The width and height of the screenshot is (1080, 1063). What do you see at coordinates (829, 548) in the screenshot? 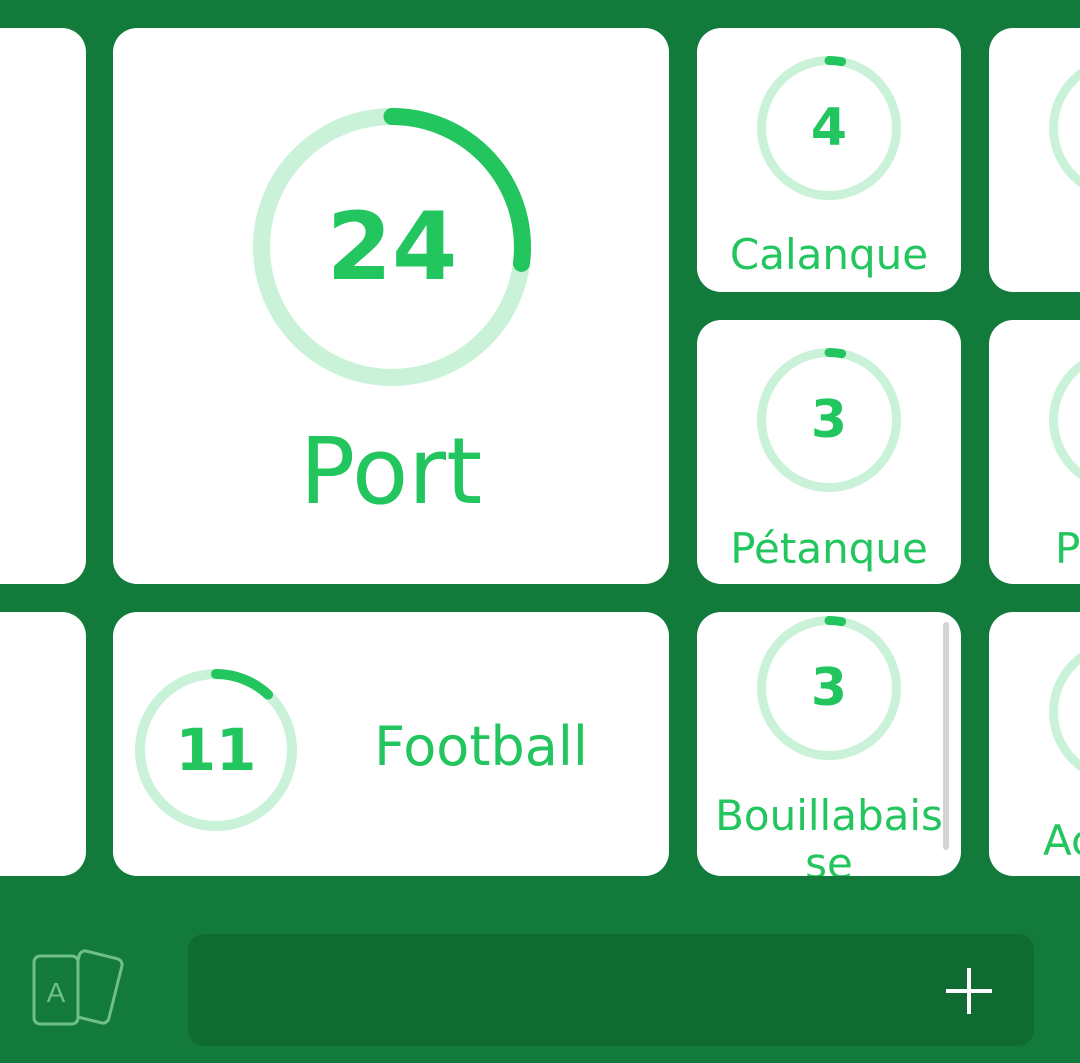
I see `tile-label: Pétanque` at bounding box center [829, 548].